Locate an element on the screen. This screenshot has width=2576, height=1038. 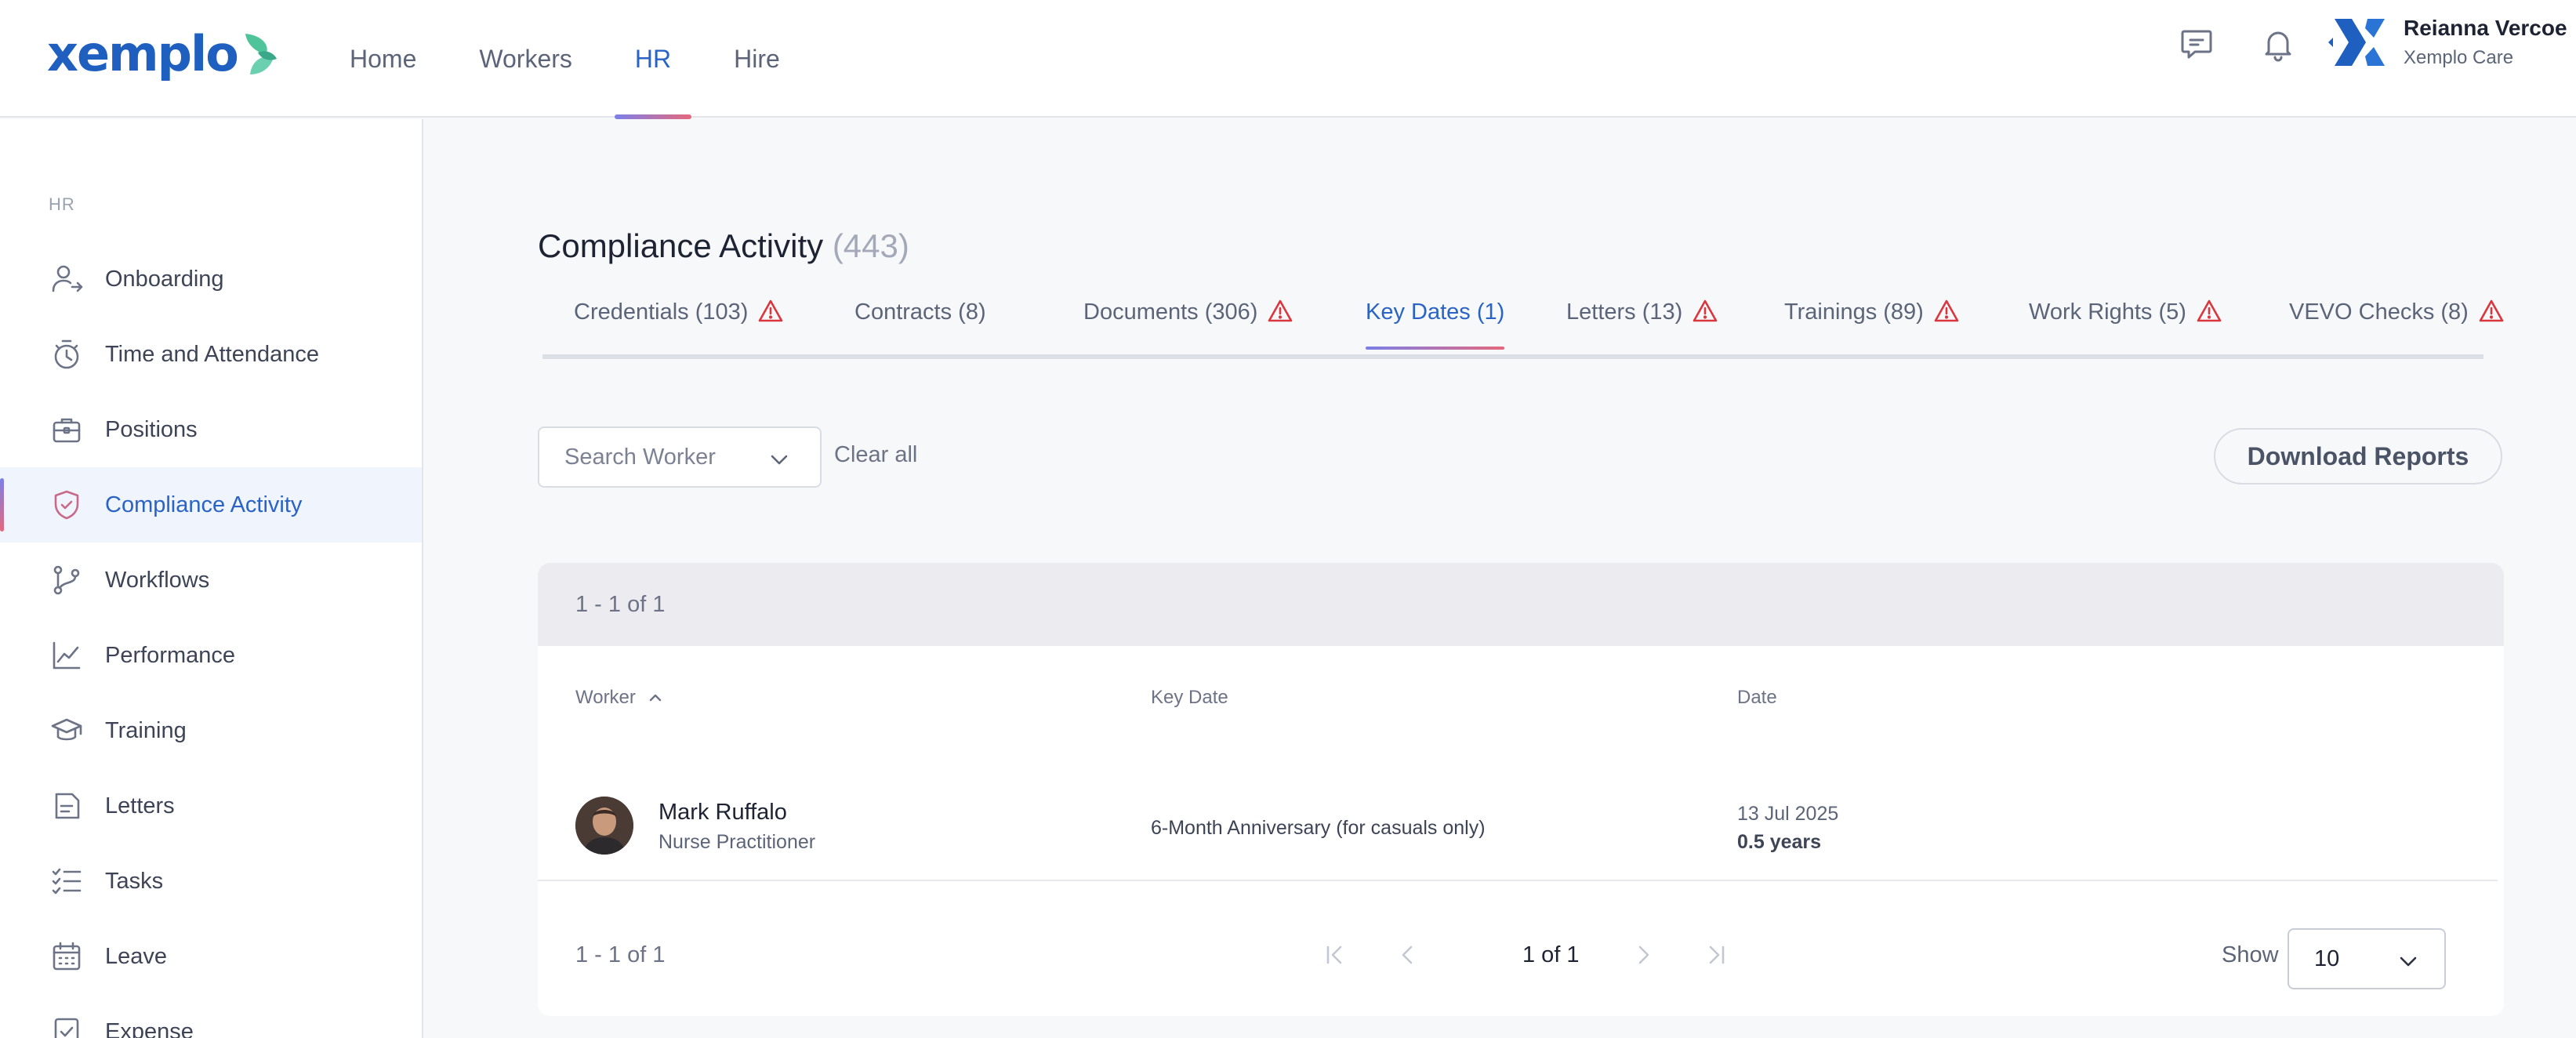
user-arrow-icon is located at coordinates (68, 278).